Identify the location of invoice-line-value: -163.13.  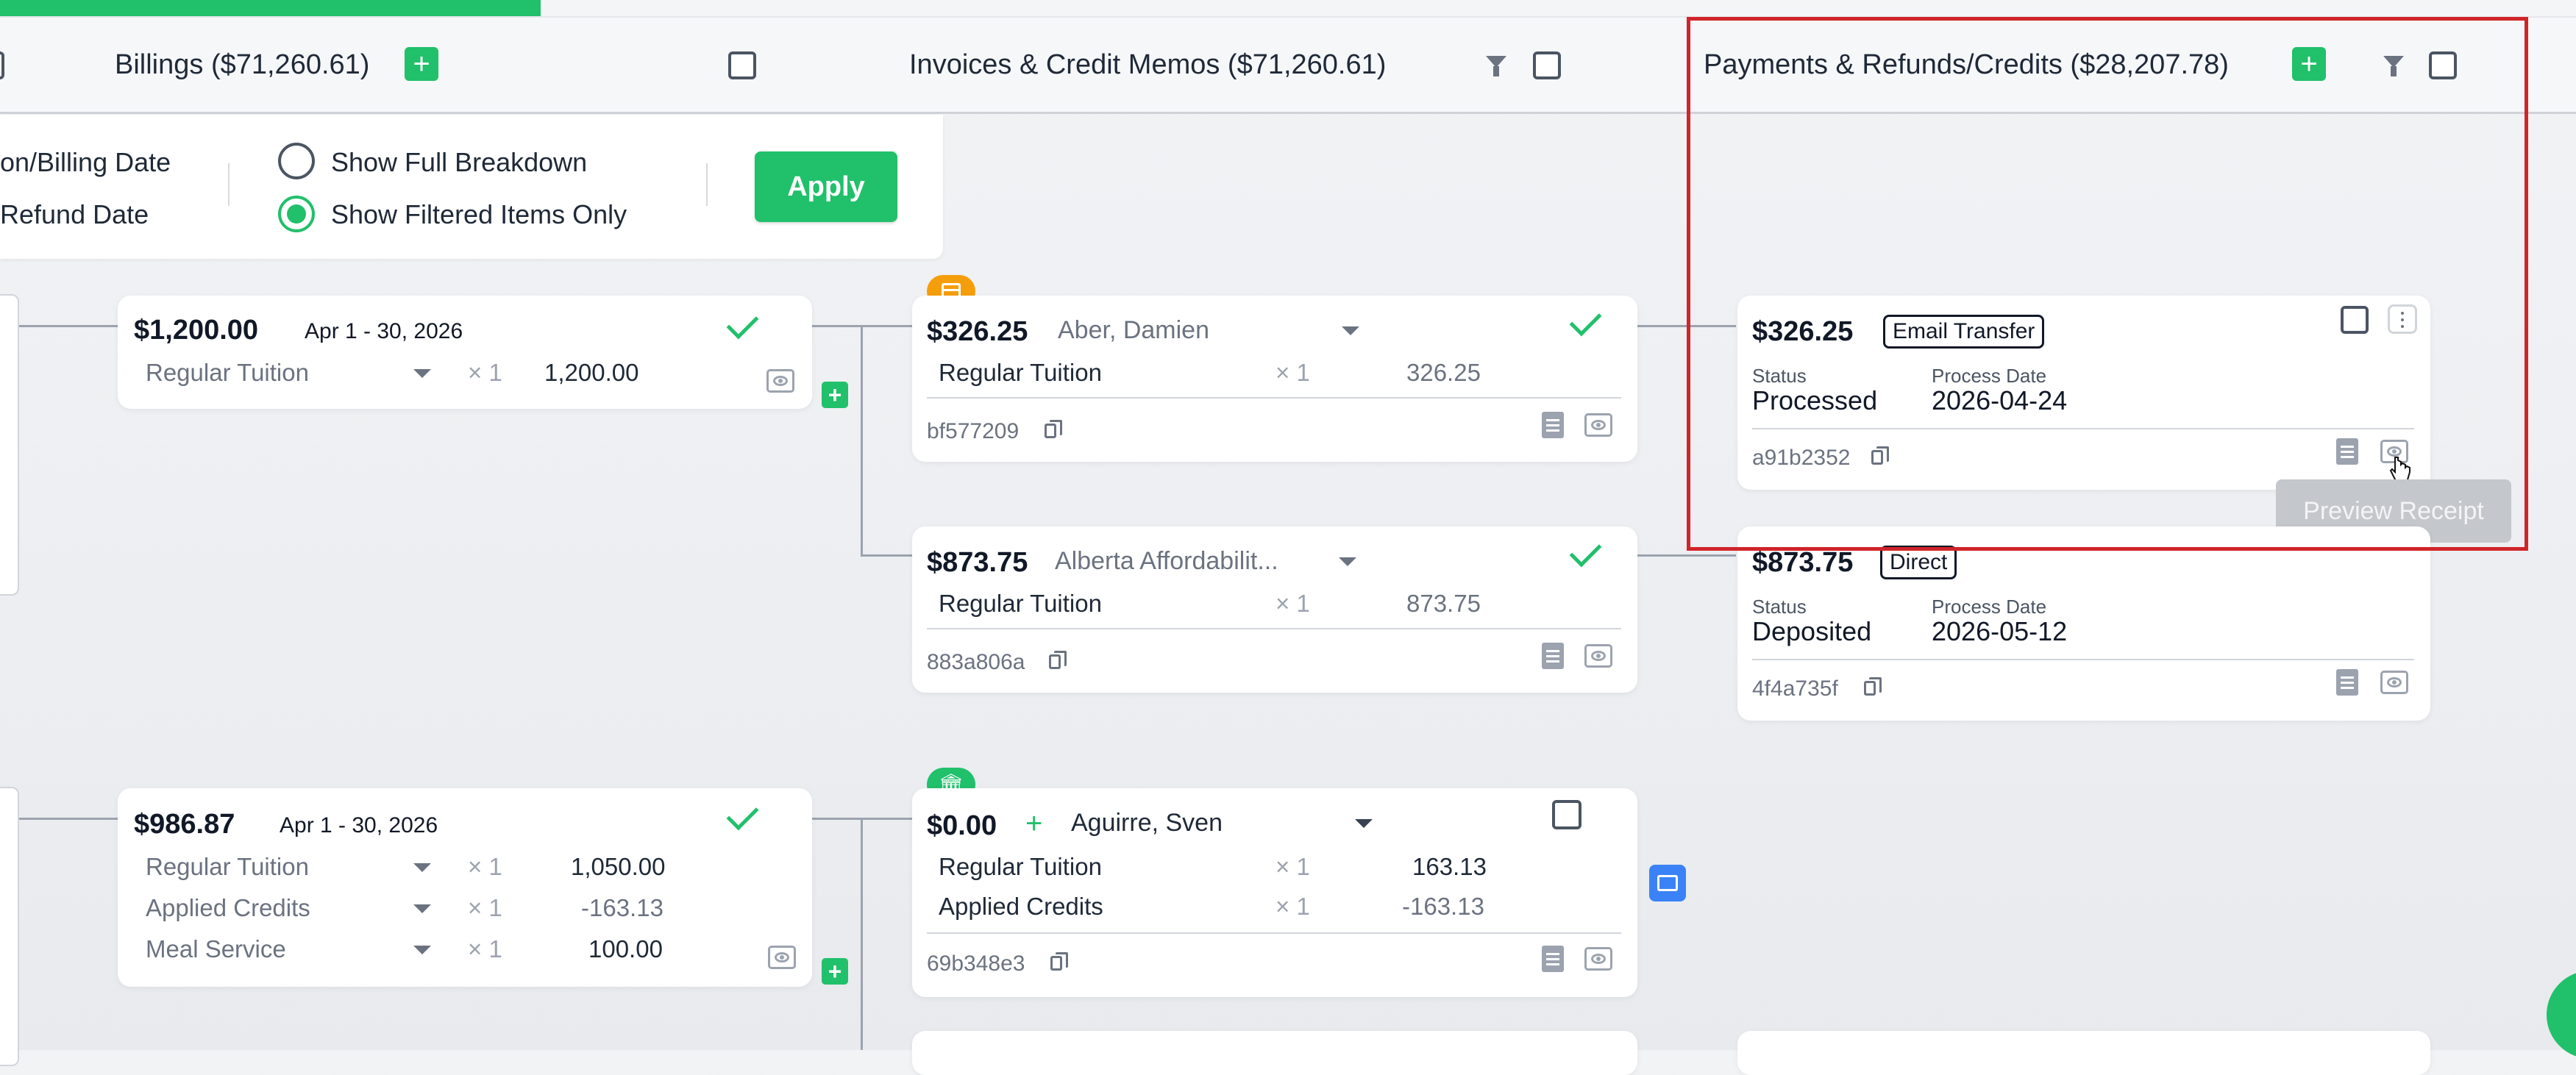
(1443, 907).